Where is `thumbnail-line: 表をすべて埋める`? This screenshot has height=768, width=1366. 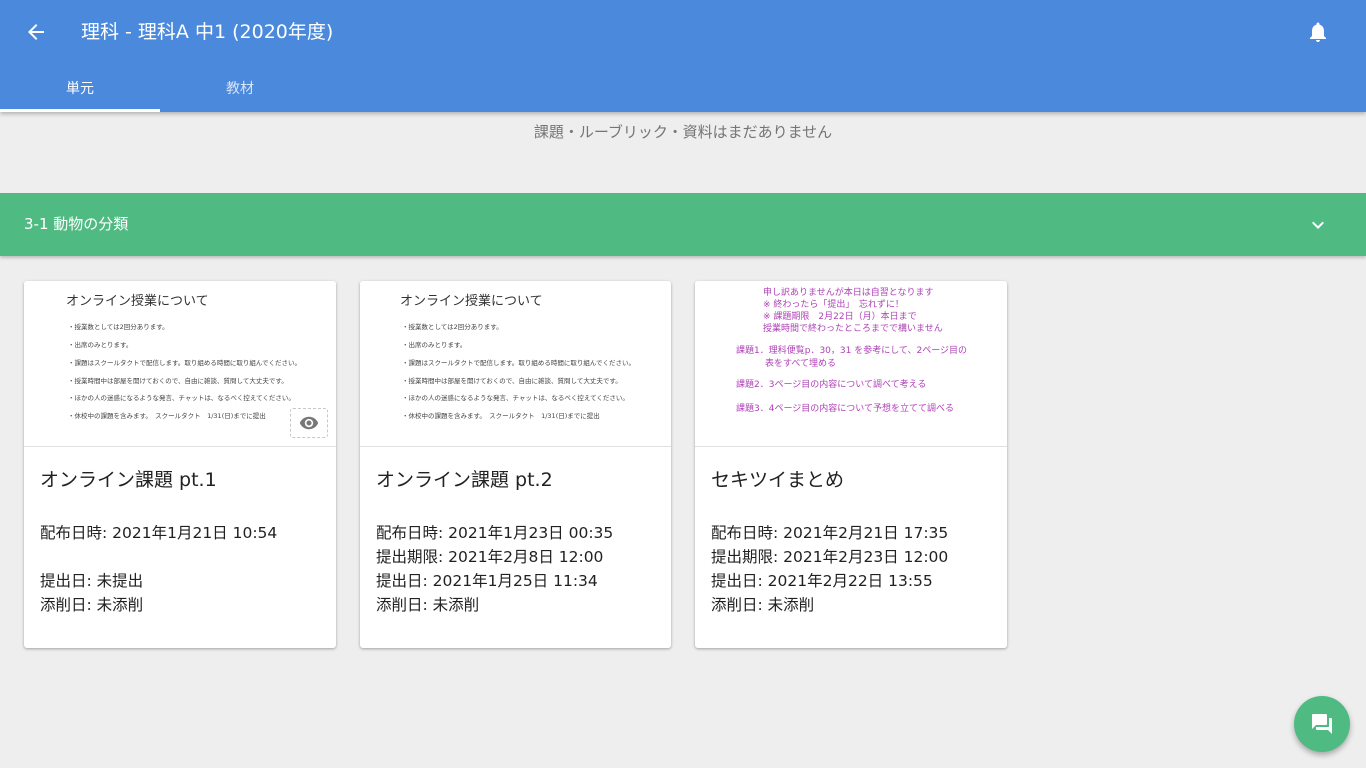 thumbnail-line: 表をすべて埋める is located at coordinates (801, 364).